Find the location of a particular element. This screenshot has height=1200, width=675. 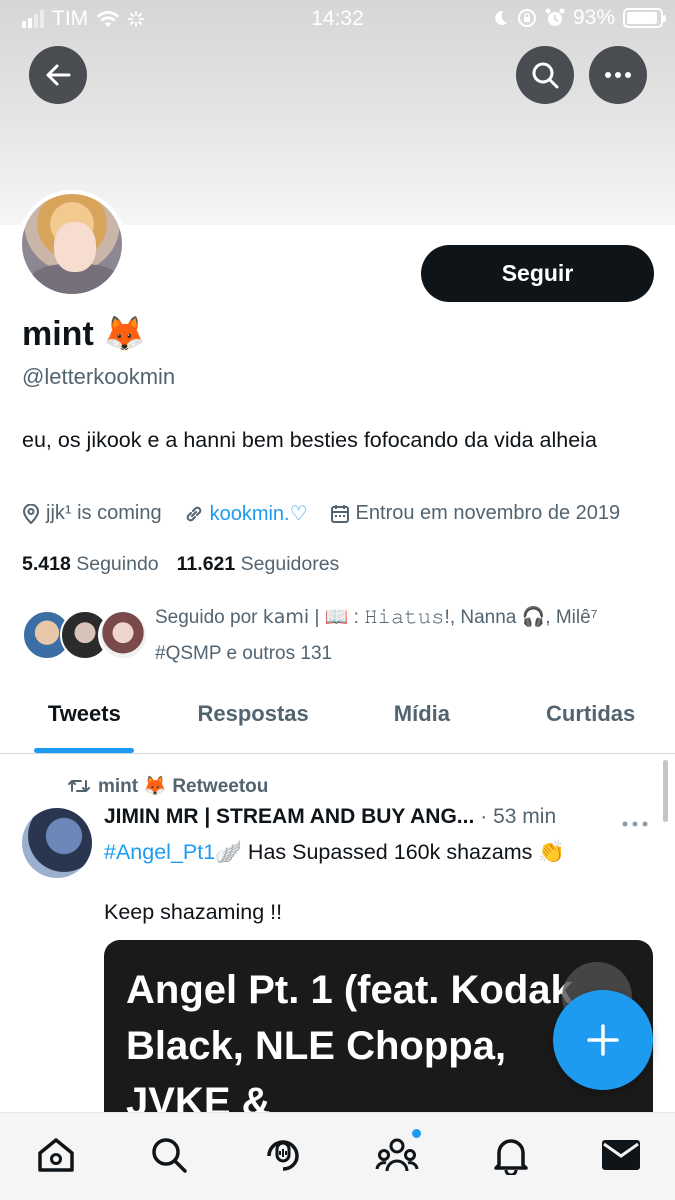

link-icon is located at coordinates (193, 513).